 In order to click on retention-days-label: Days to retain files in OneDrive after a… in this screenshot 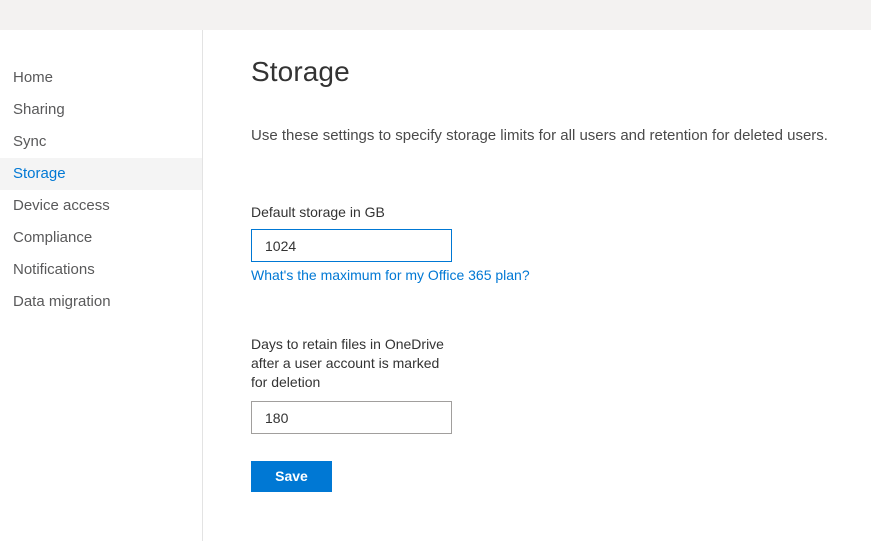, I will do `click(347, 363)`.